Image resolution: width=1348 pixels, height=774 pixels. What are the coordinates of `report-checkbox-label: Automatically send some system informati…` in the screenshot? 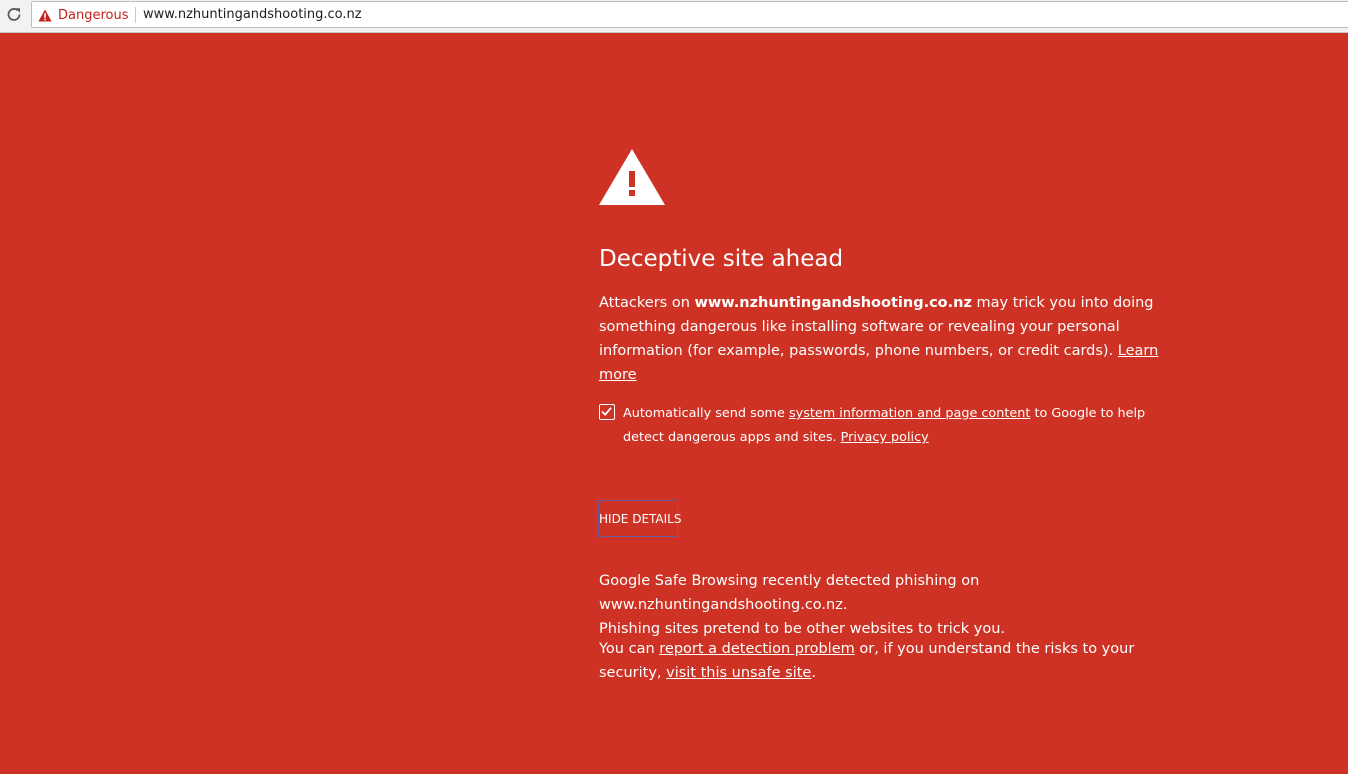 It's located at (893, 426).